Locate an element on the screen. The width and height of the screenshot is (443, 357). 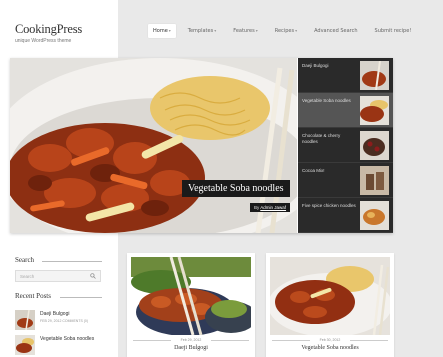
site-tagline: unique WordPress theme is located at coordinates (43, 41).